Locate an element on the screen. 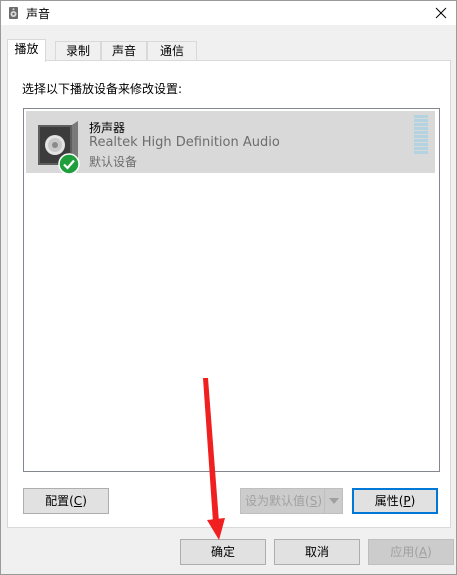 This screenshot has width=457, height=575. tab-label: 通信 is located at coordinates (171, 51).